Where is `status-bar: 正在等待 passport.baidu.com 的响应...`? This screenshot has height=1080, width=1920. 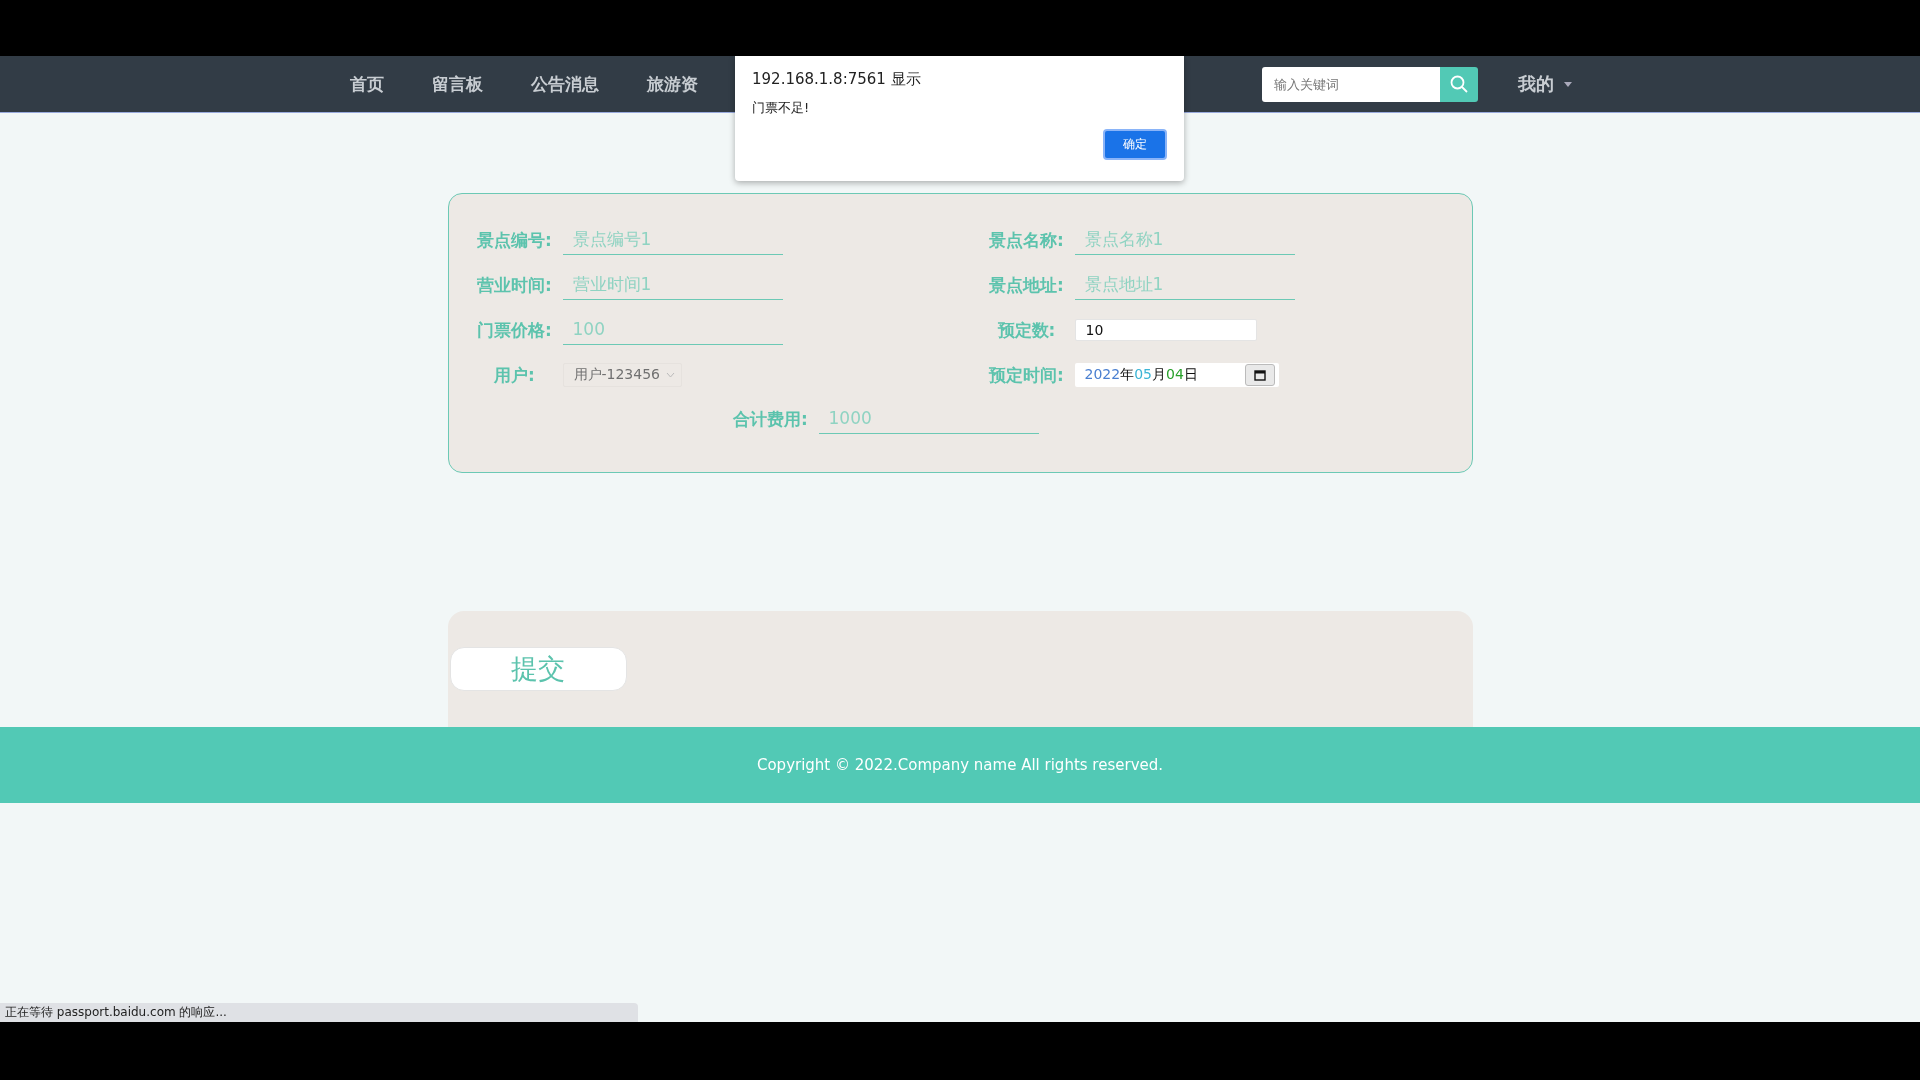
status-bar: 正在等待 passport.baidu.com 的响应... is located at coordinates (319, 1012).